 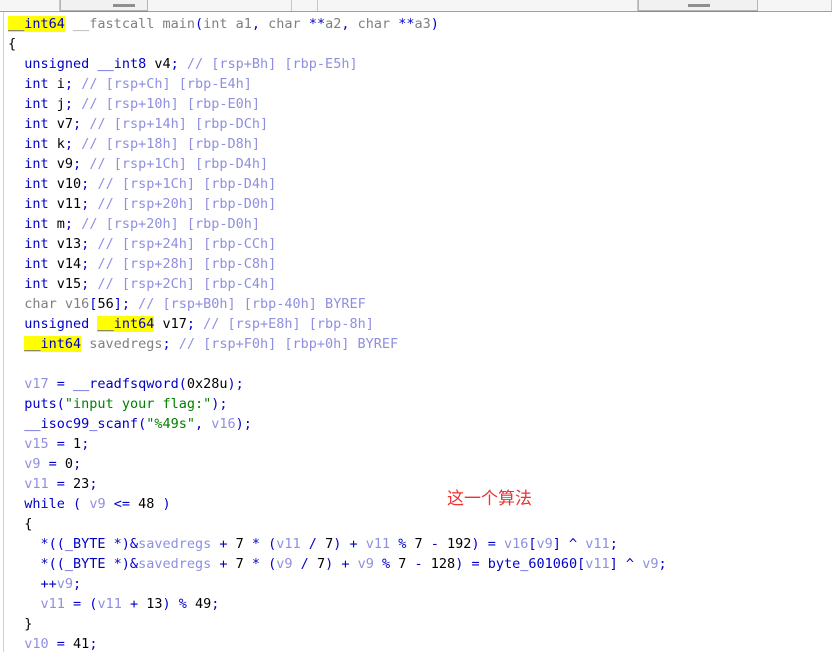 What do you see at coordinates (337, 244) in the screenshot?
I see `code-line: int v13; // [rsp+24h] [rbp-CCh]` at bounding box center [337, 244].